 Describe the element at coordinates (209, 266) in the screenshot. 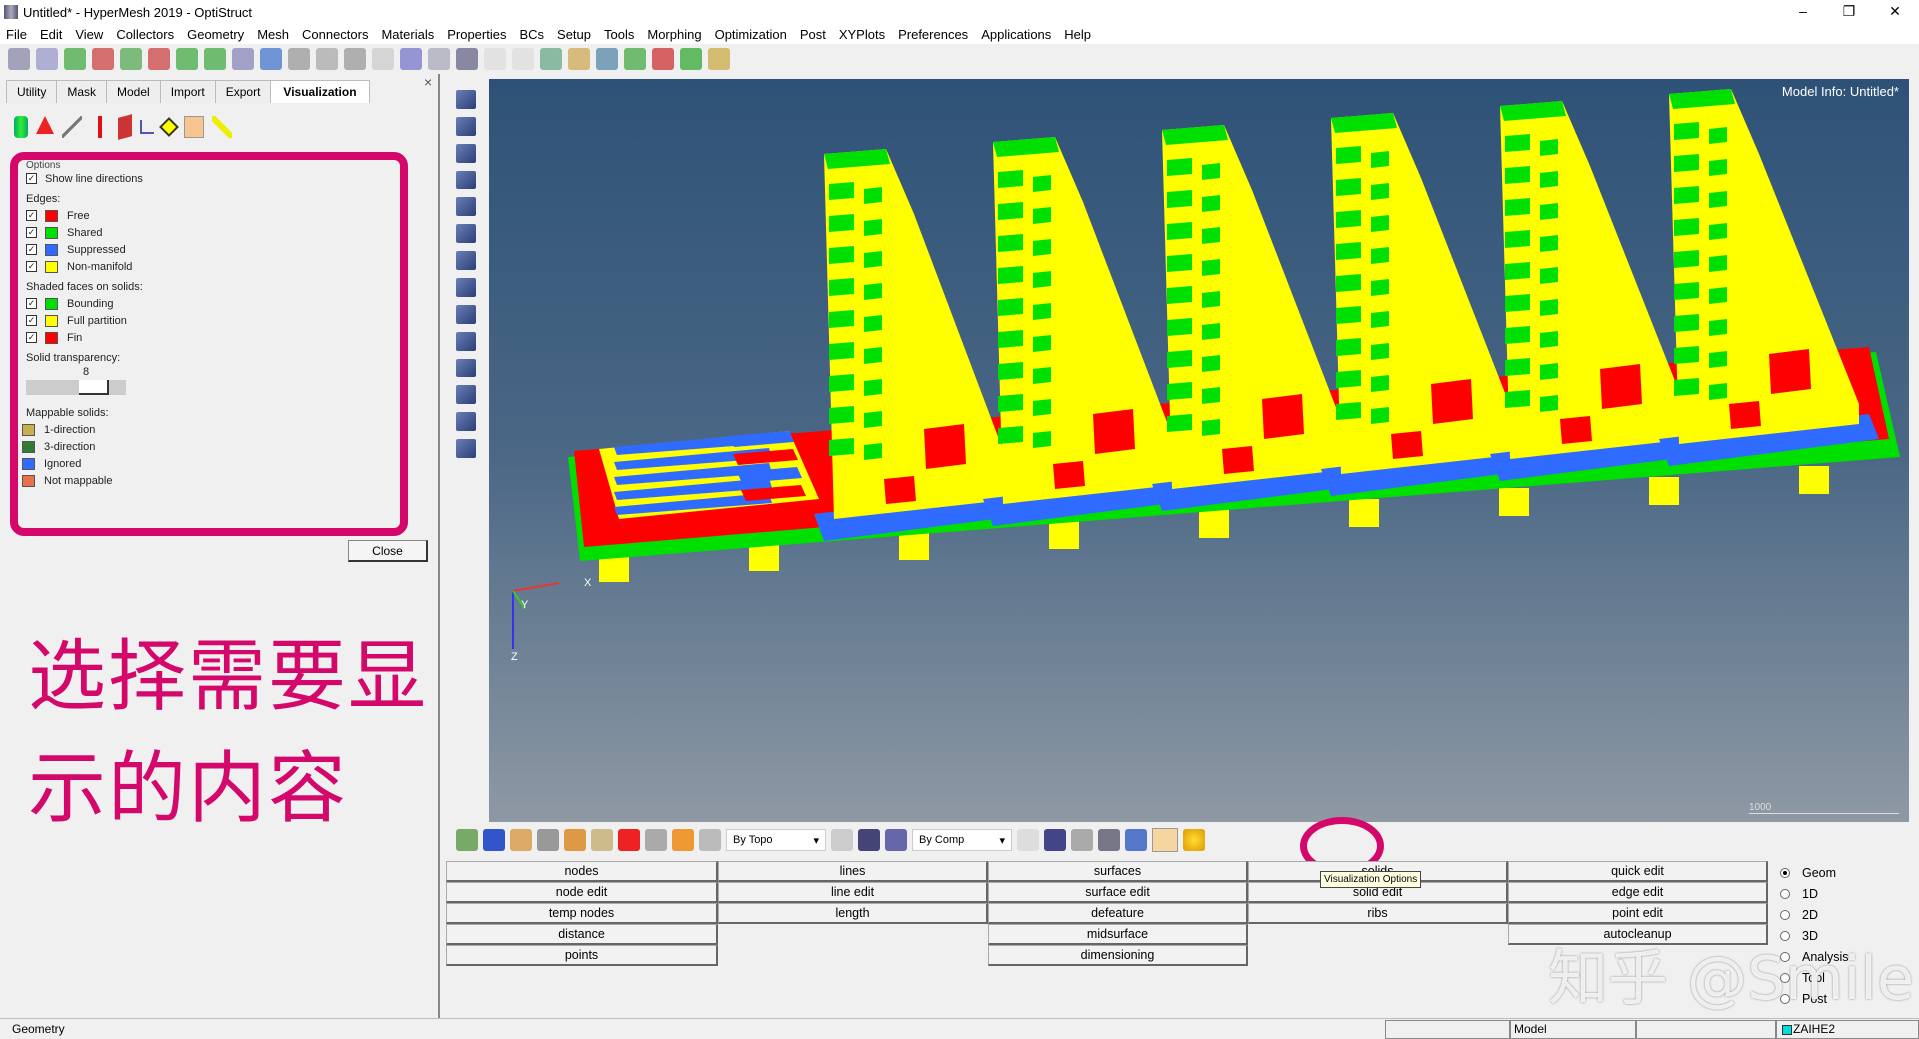

I see `edges-item: ✓ Non-manifold` at that location.